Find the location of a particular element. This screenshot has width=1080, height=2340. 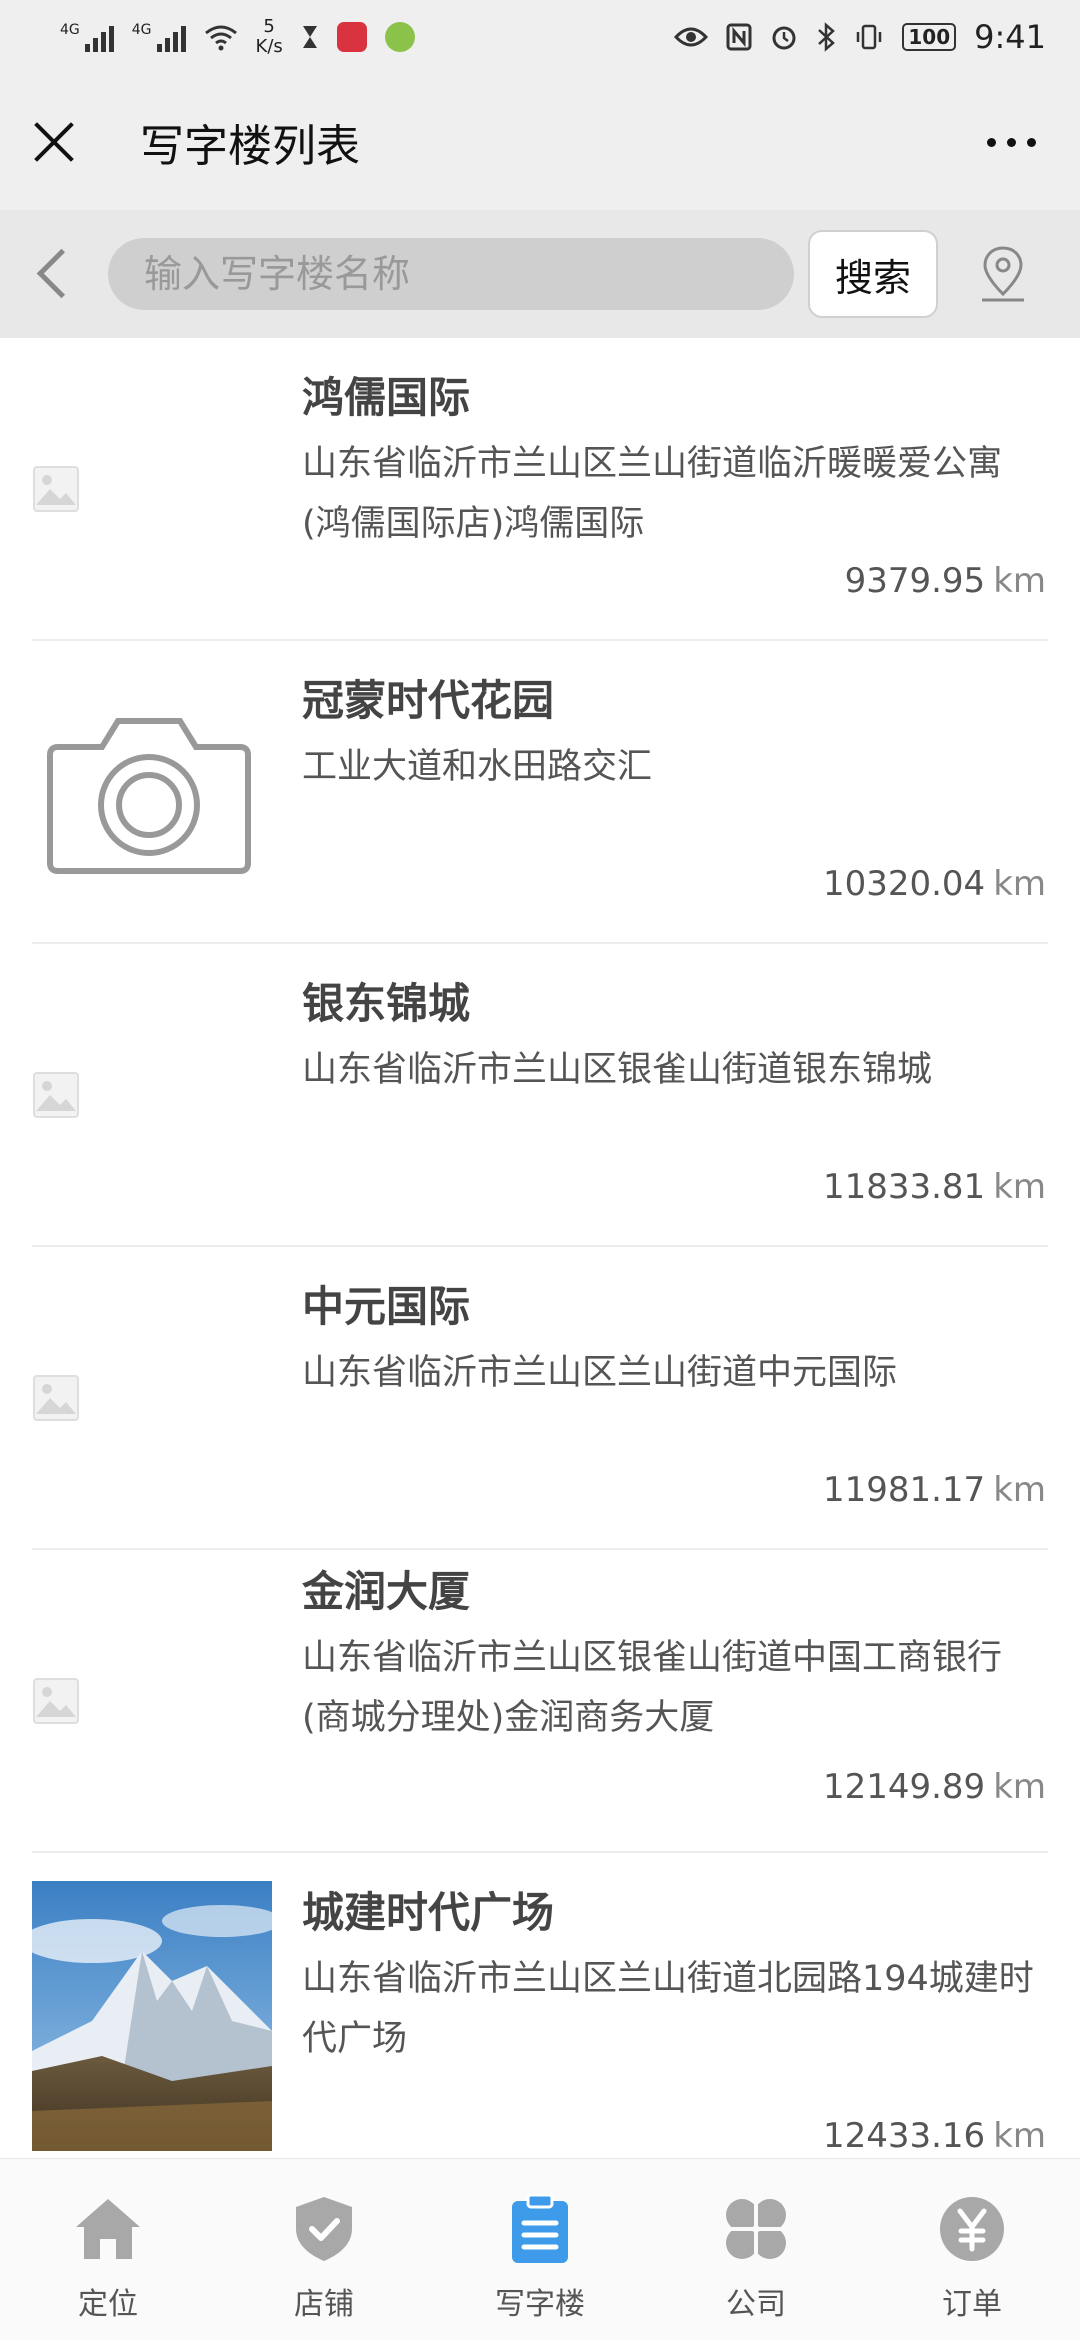

back-button is located at coordinates (52, 274).